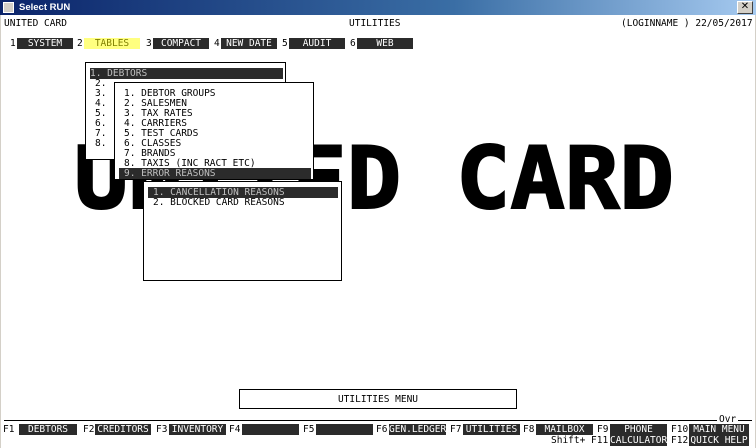 The width and height of the screenshot is (756, 448). Describe the element at coordinates (162, 429) in the screenshot. I see `fkey-label: F3` at that location.